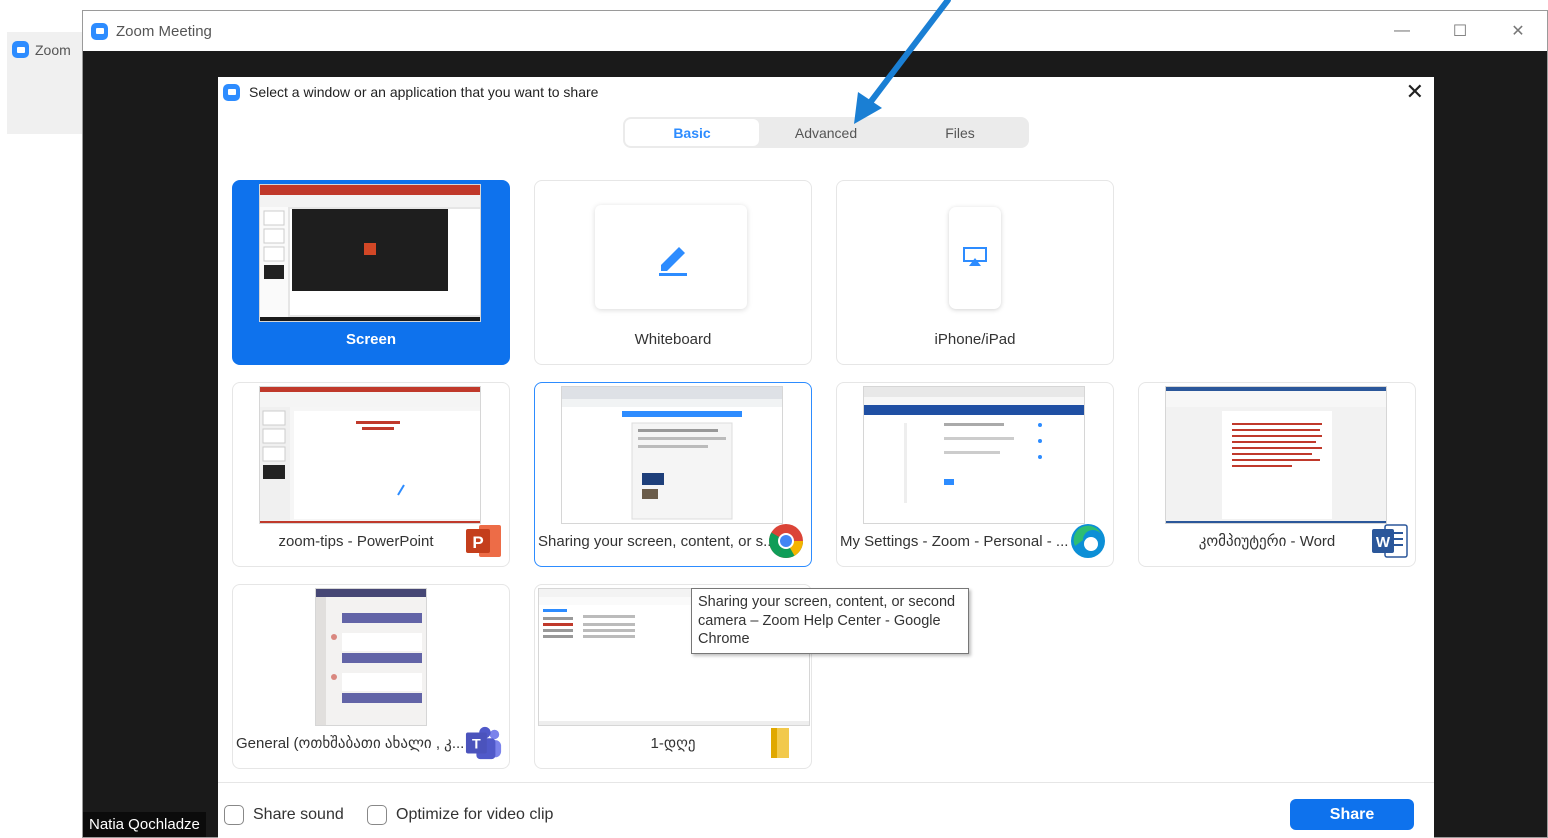 This screenshot has width=1548, height=838. I want to click on share-sound-checkbox: Share sound, so click(284, 815).